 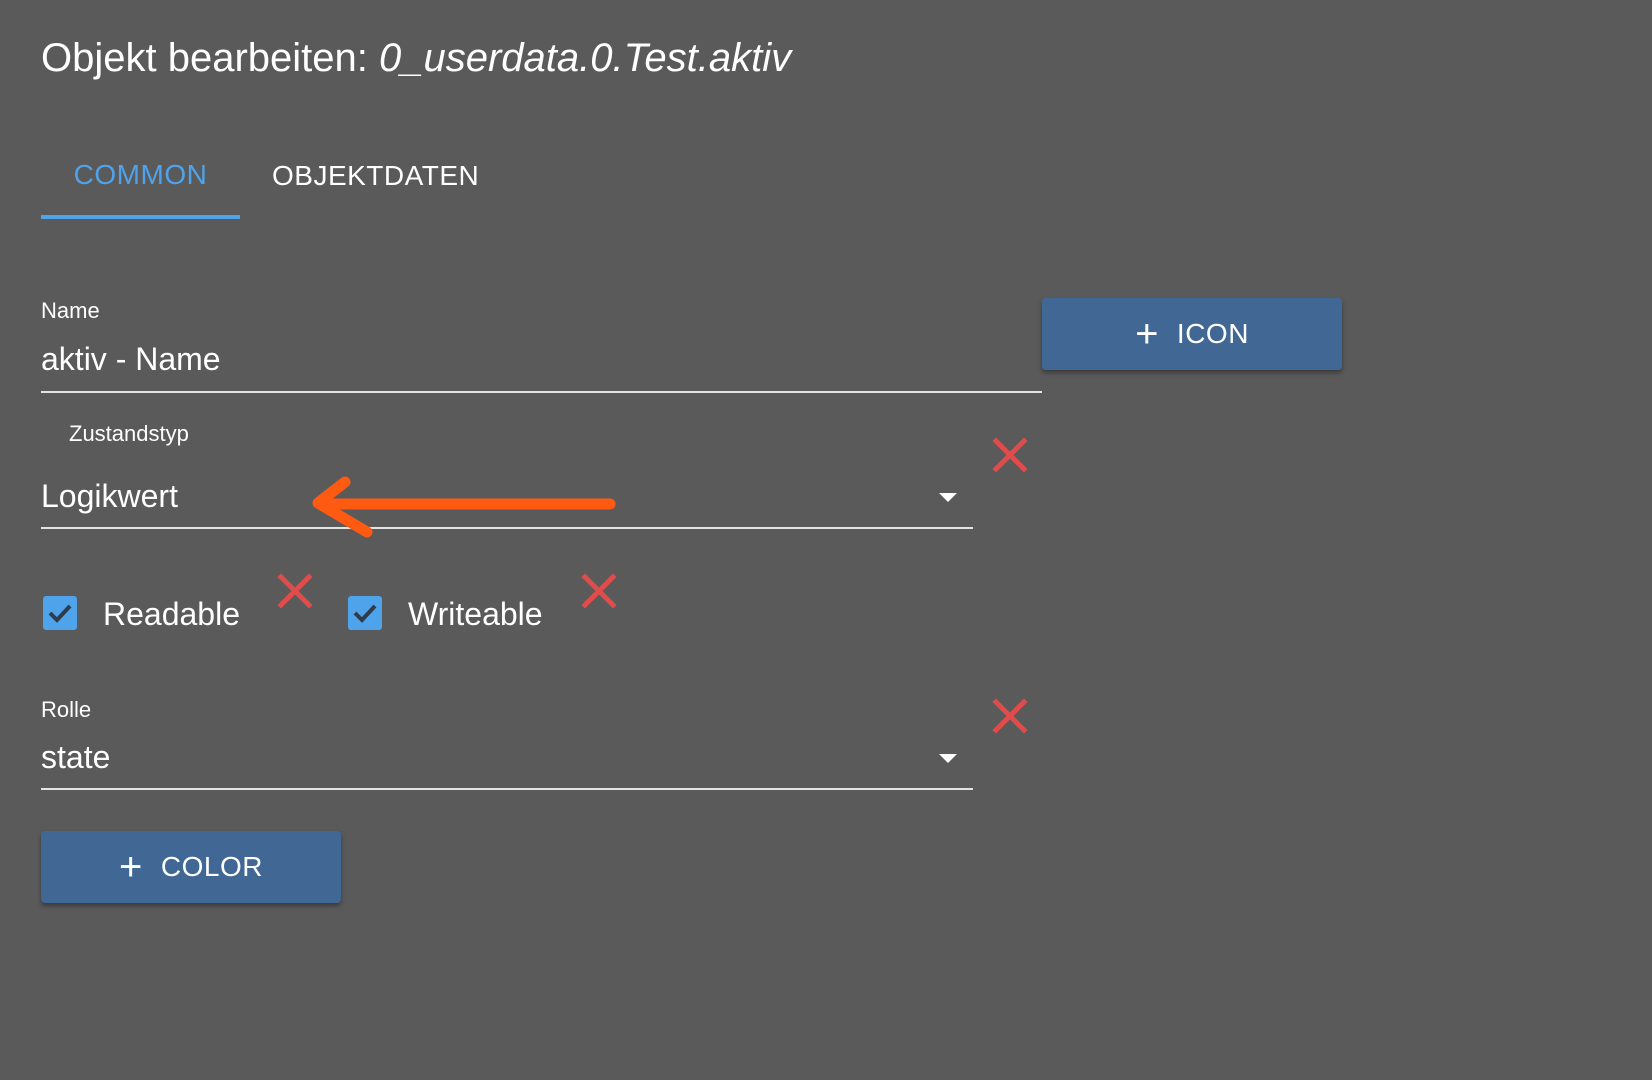 I want to click on tab-objektdaten: OBJEKTDATEN, so click(x=375, y=176).